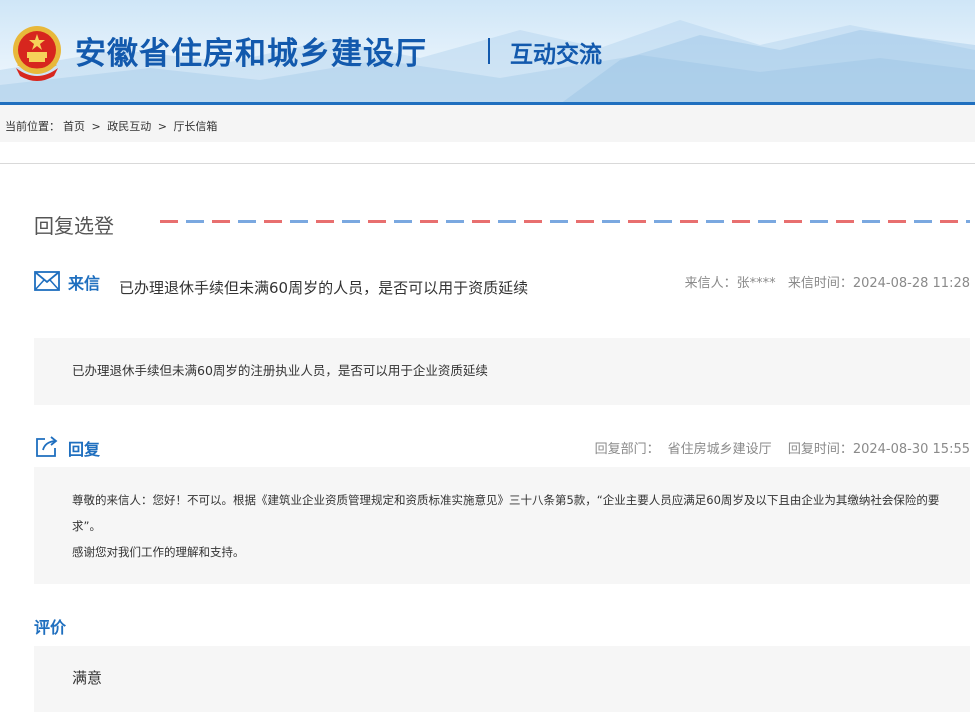 Image resolution: width=975 pixels, height=722 pixels. Describe the element at coordinates (911, 449) in the screenshot. I see `reply-time-value: 2024-08-30 15:55` at that location.